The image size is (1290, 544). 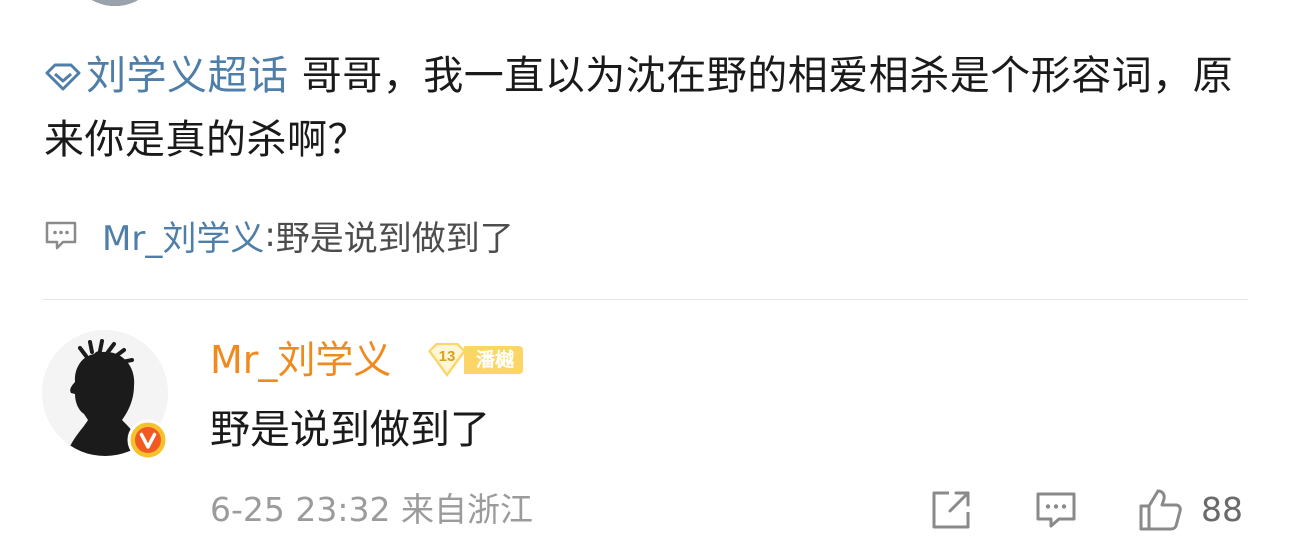 I want to click on badge-name: 潘樾, so click(x=494, y=360).